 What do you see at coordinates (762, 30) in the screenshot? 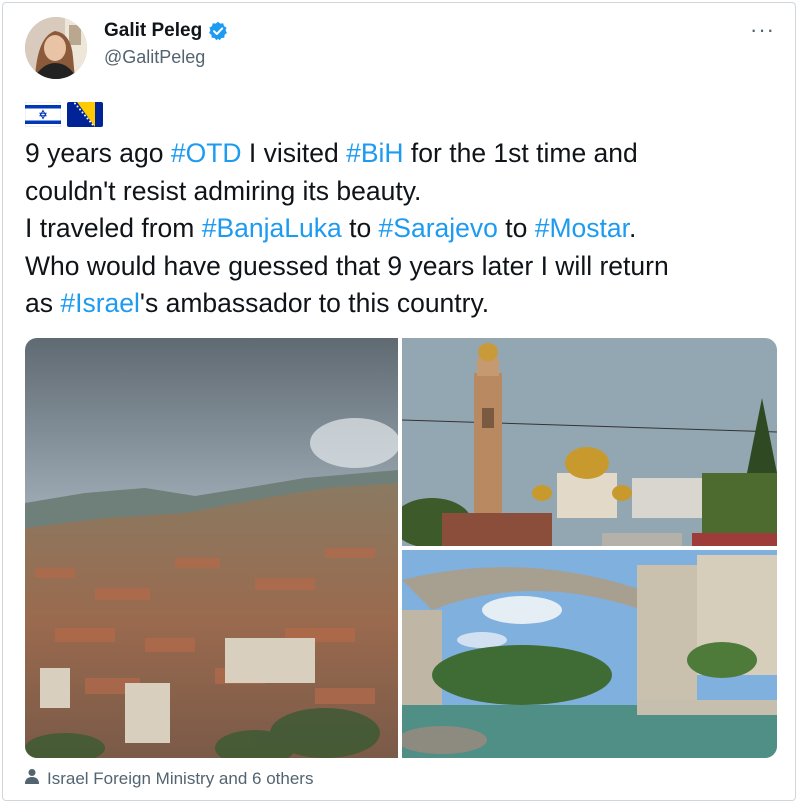
I see `more-options-icon: ···` at bounding box center [762, 30].